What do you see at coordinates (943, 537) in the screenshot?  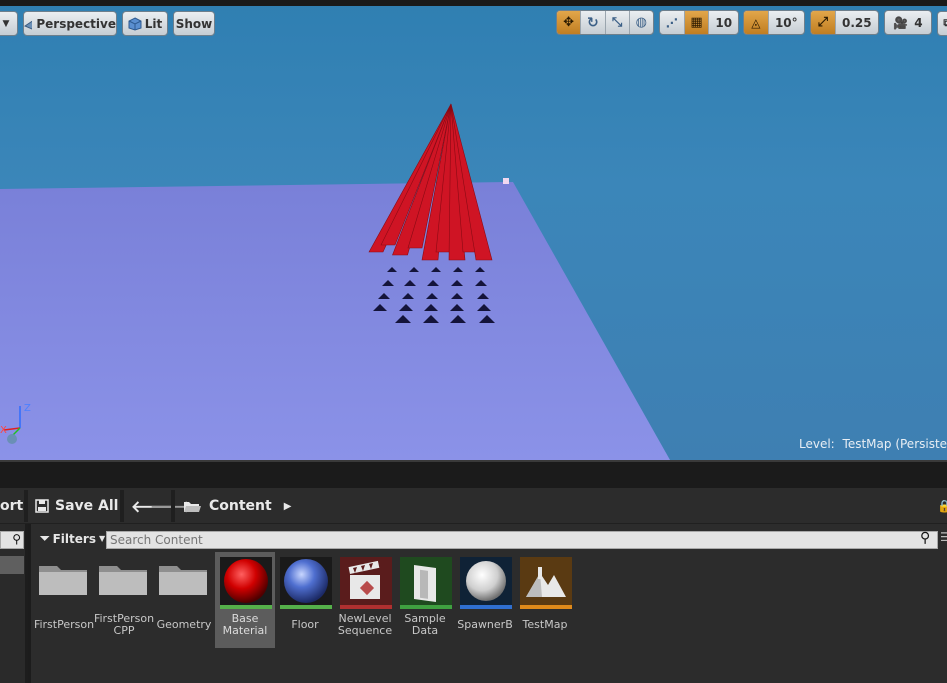 I see `view-options-icon: ☰` at bounding box center [943, 537].